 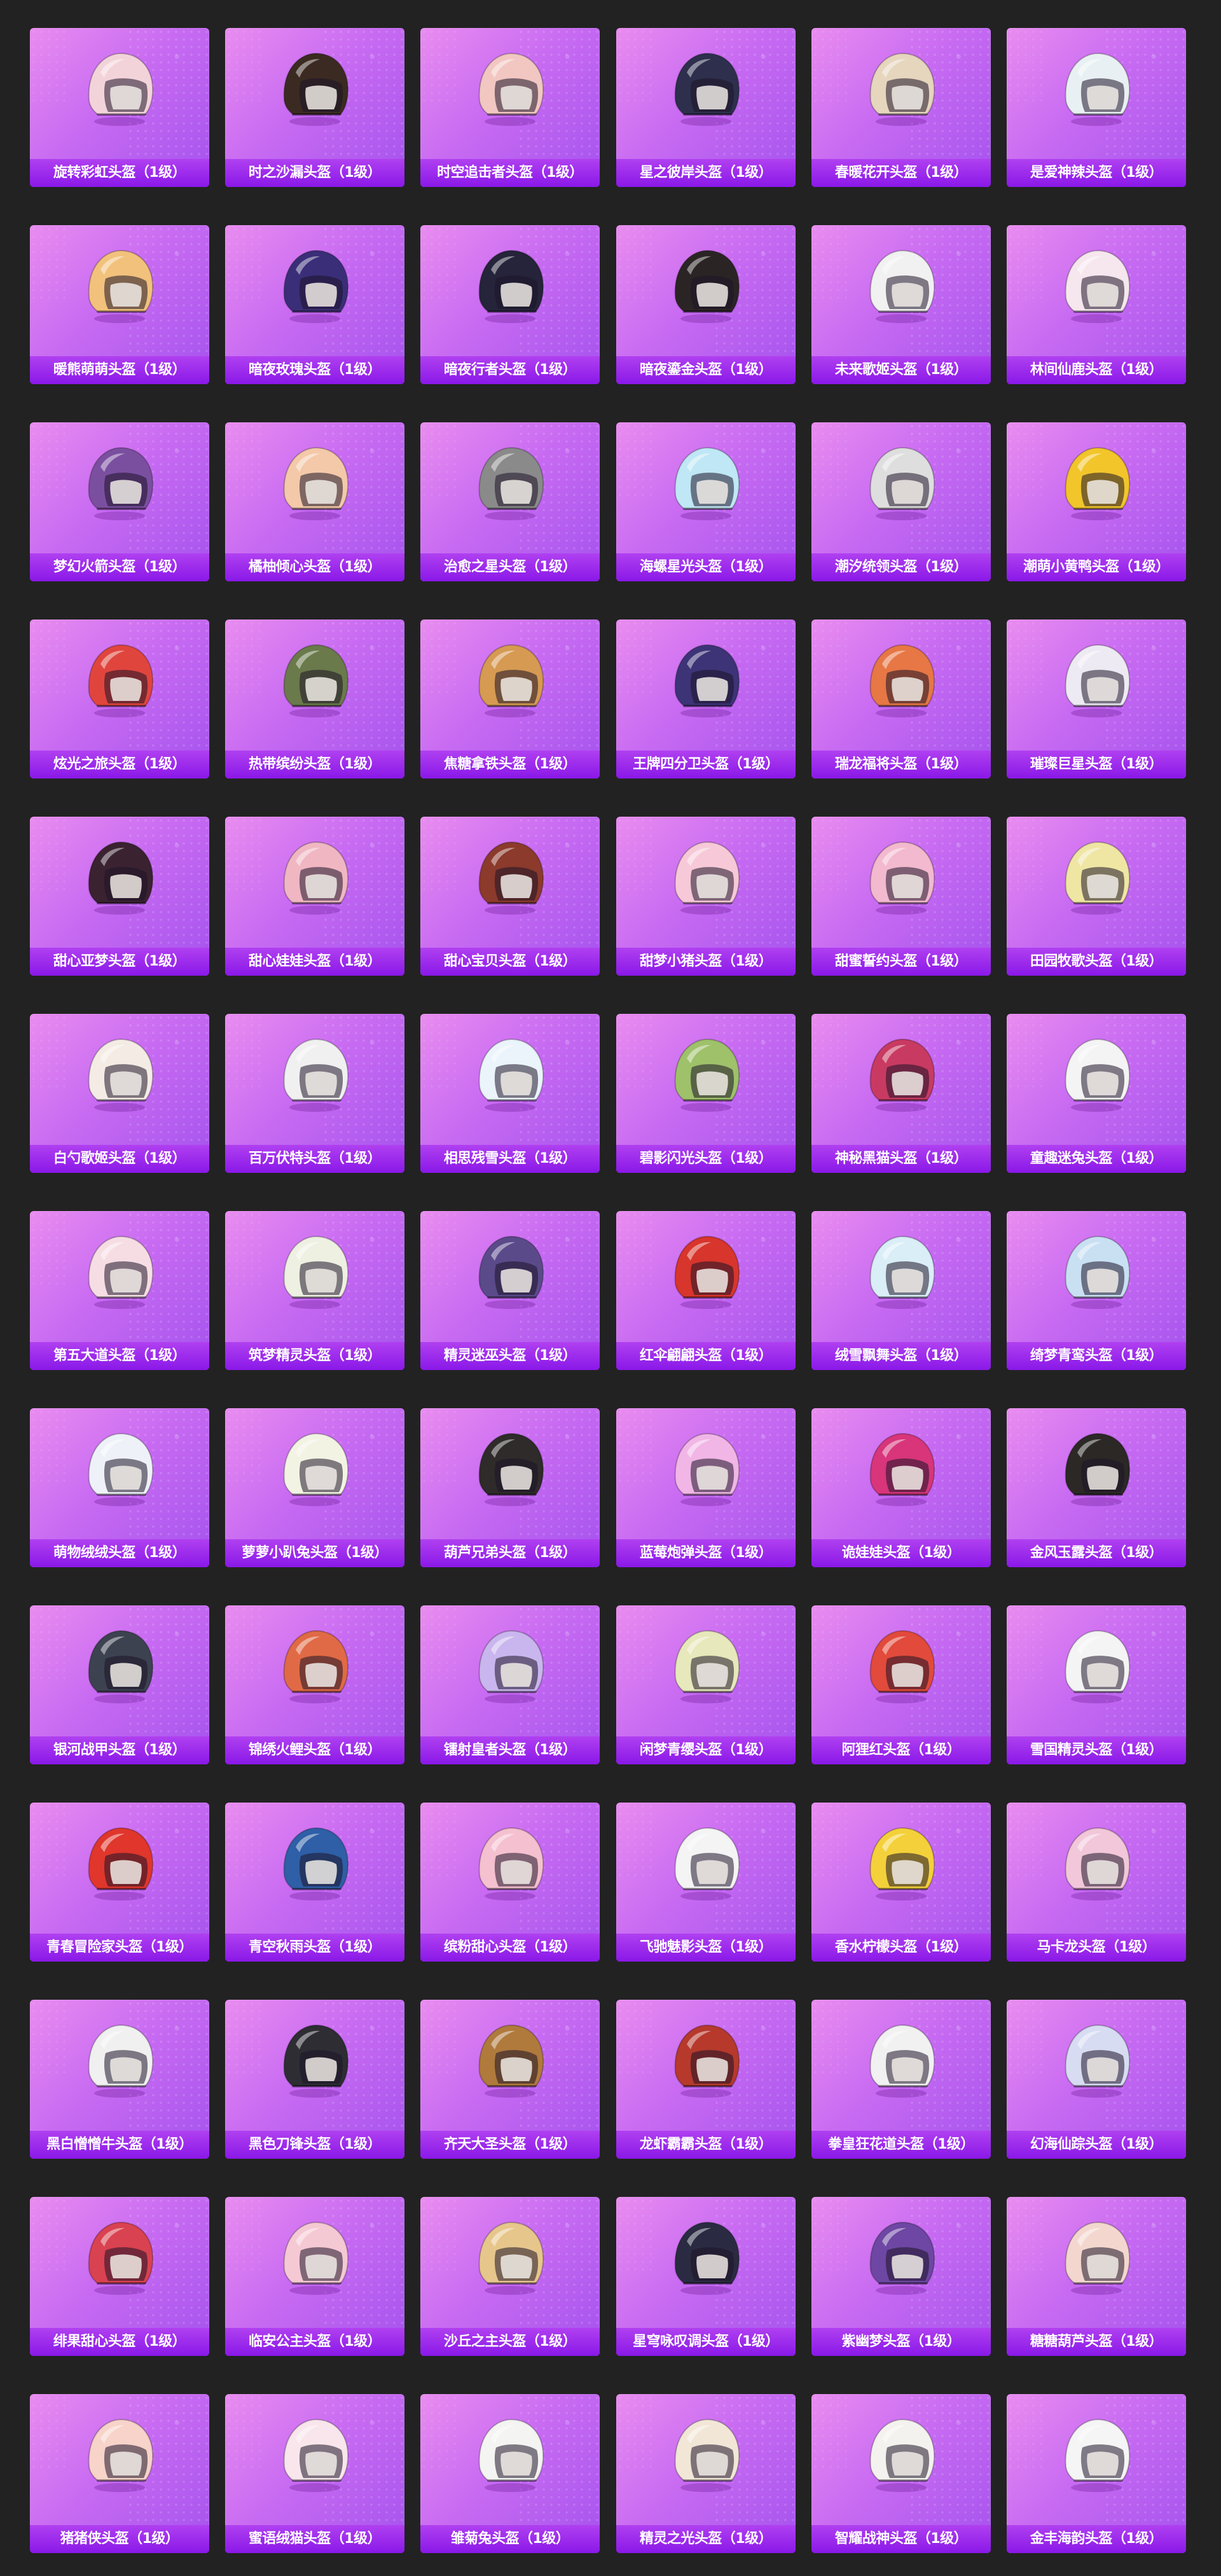 What do you see at coordinates (510, 1290) in the screenshot?
I see `helmet-card: 精灵迷巫头盔（1级）` at bounding box center [510, 1290].